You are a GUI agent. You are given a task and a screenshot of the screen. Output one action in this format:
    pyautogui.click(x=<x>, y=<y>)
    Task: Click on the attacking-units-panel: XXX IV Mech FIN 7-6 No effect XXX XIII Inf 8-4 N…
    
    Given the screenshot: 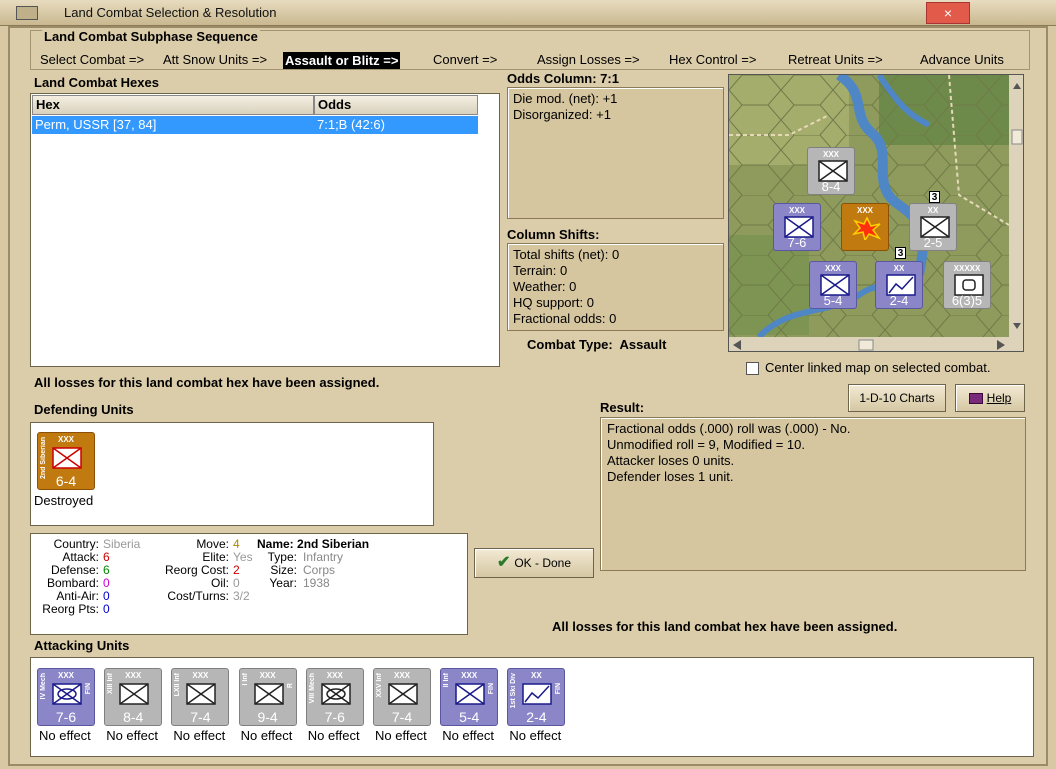 What is the action you would take?
    pyautogui.click(x=532, y=707)
    